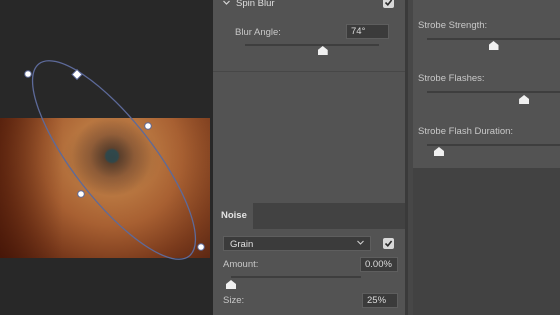  Describe the element at coordinates (367, 31) in the screenshot. I see `blur-angle-field: 74°` at that location.